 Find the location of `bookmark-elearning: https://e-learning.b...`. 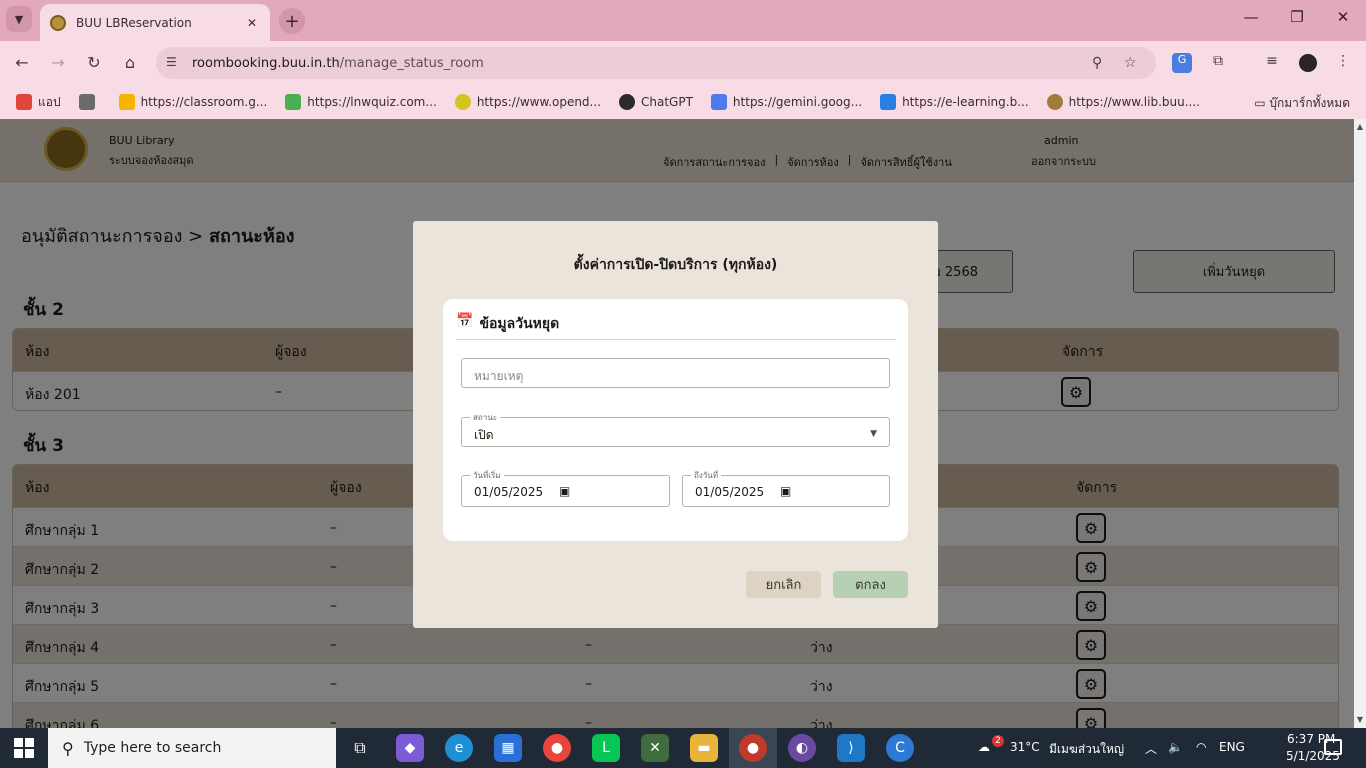

bookmark-elearning: https://e-learning.b... is located at coordinates (954, 102).